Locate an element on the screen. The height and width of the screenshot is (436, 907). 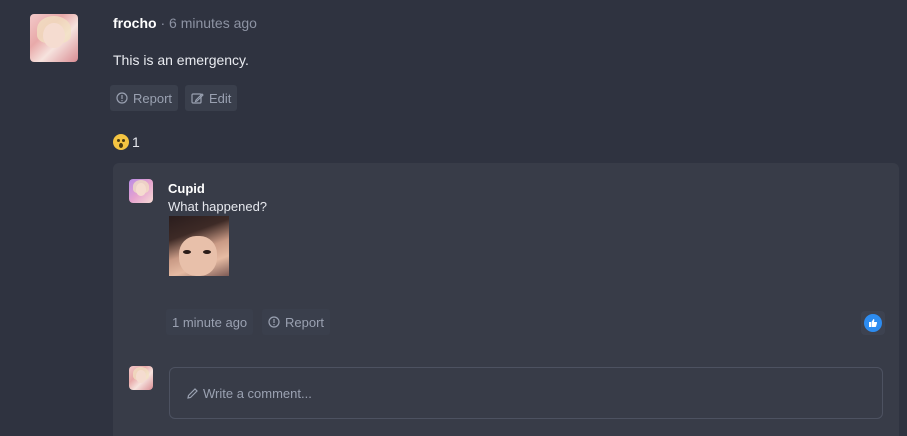
edit-button: Edit is located at coordinates (211, 98).